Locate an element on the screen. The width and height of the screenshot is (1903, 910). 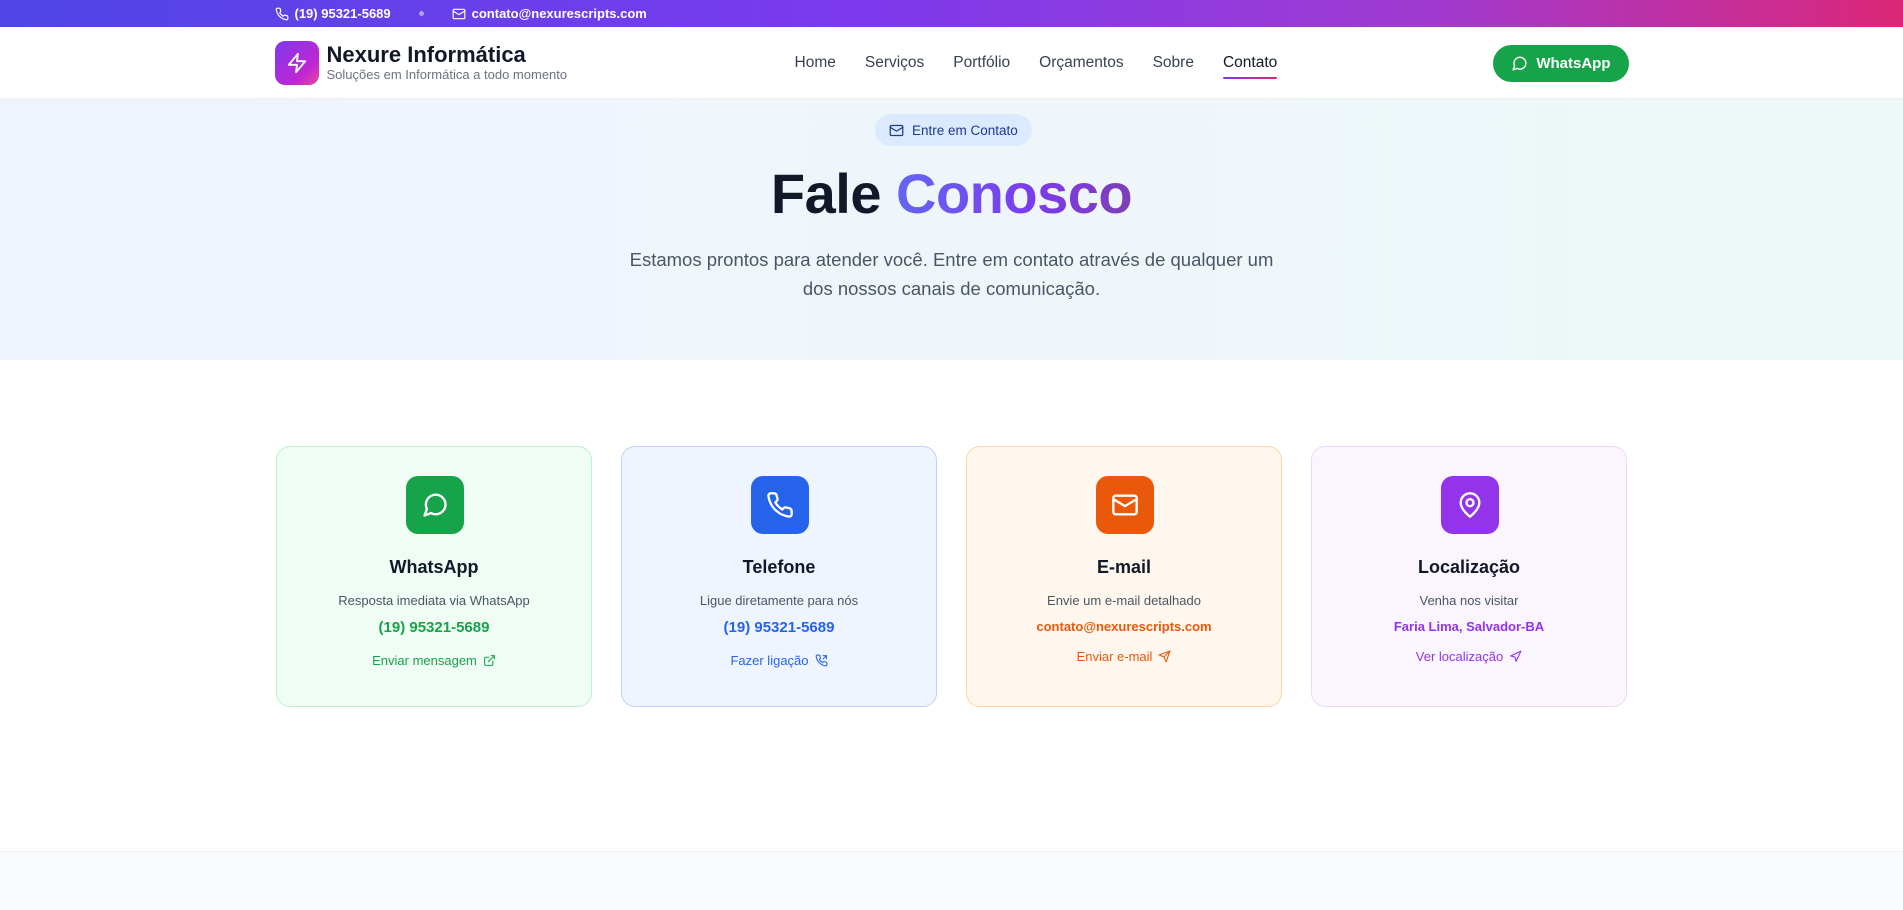
brand-tagline: Soluções em Informática a todo momento is located at coordinates (447, 74).